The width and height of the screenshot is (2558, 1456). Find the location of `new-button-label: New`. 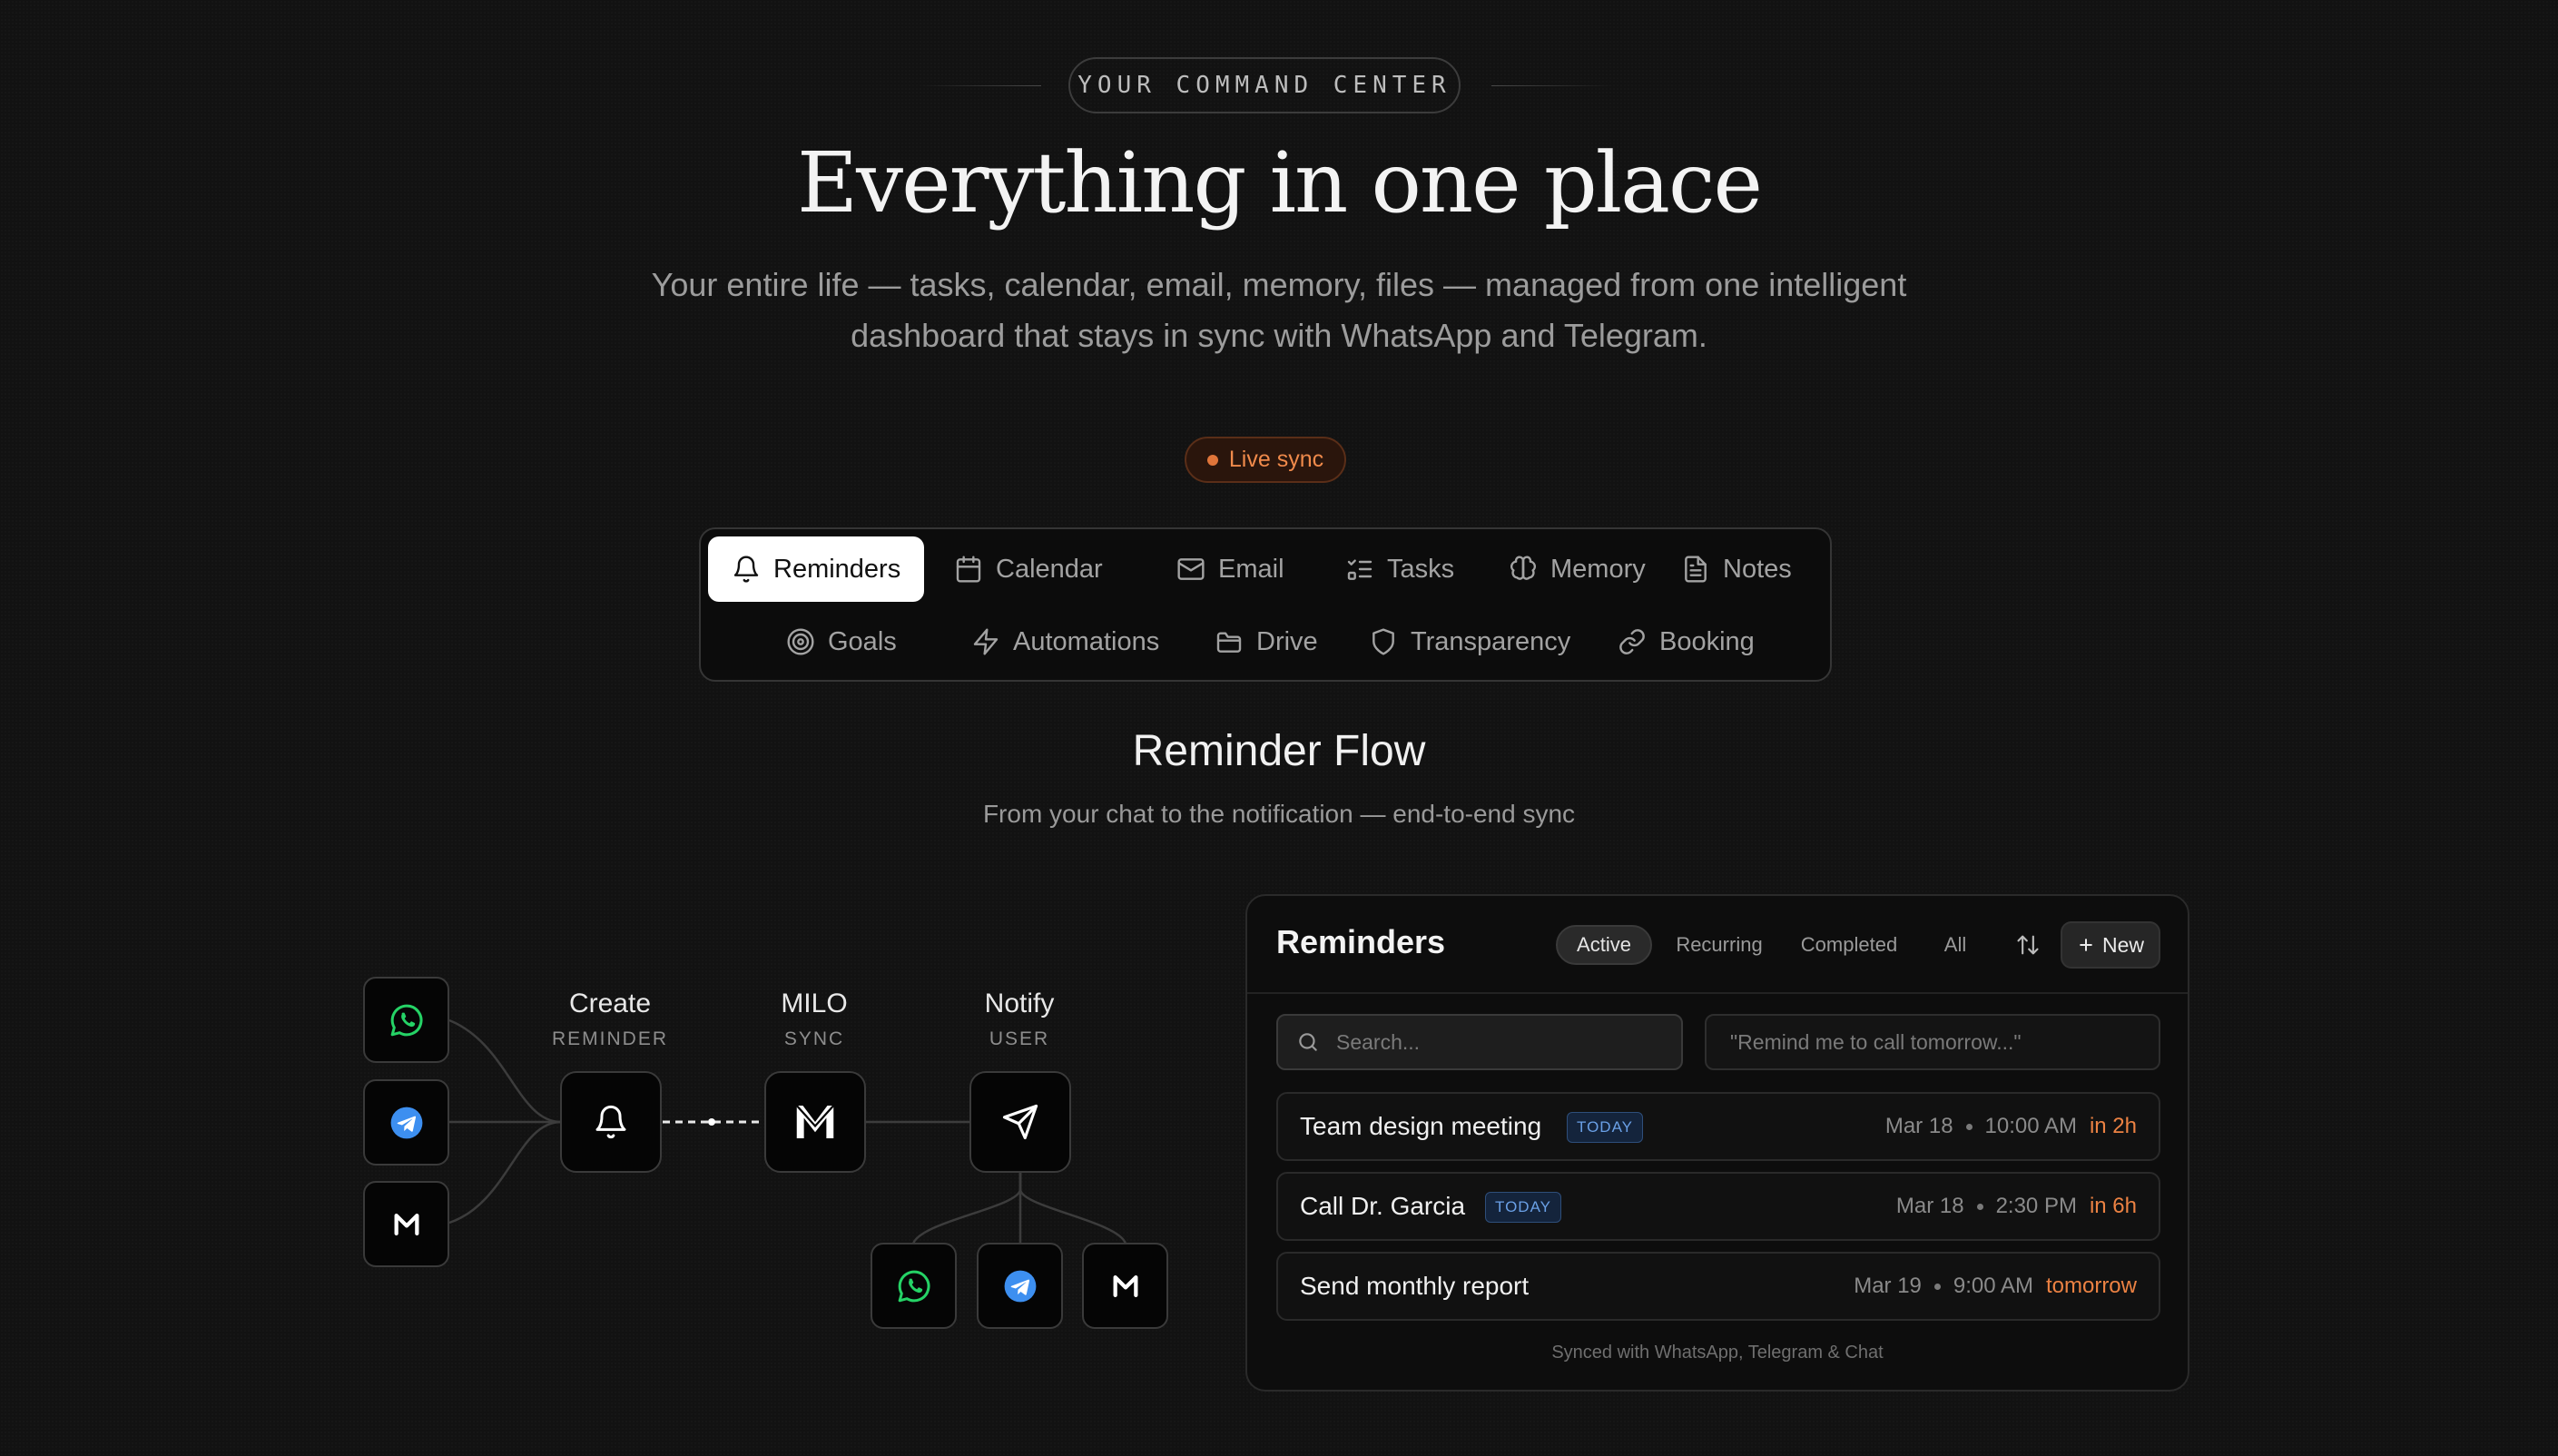

new-button-label: New is located at coordinates (2123, 945).